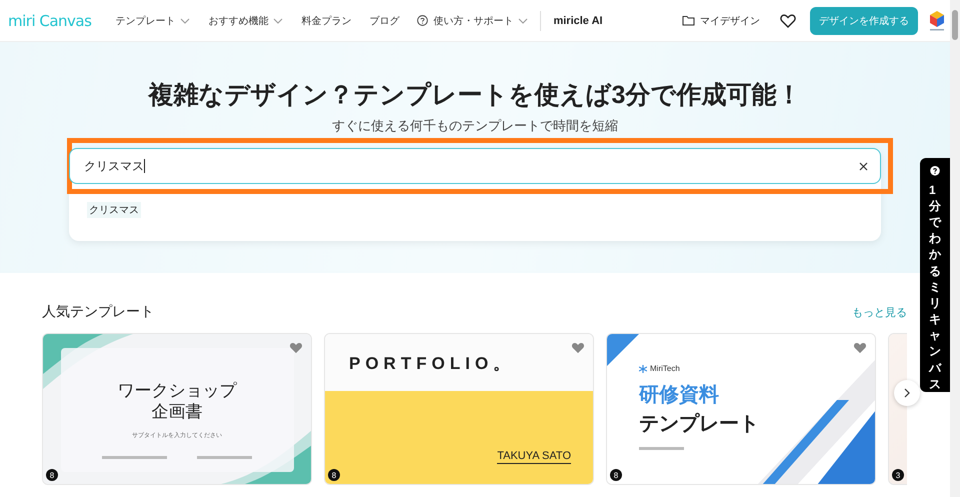 The image size is (960, 497). What do you see at coordinates (475, 95) in the screenshot?
I see `hero-title: 複雑なデザイン？テンプレートを使えば3分で作成可能！` at bounding box center [475, 95].